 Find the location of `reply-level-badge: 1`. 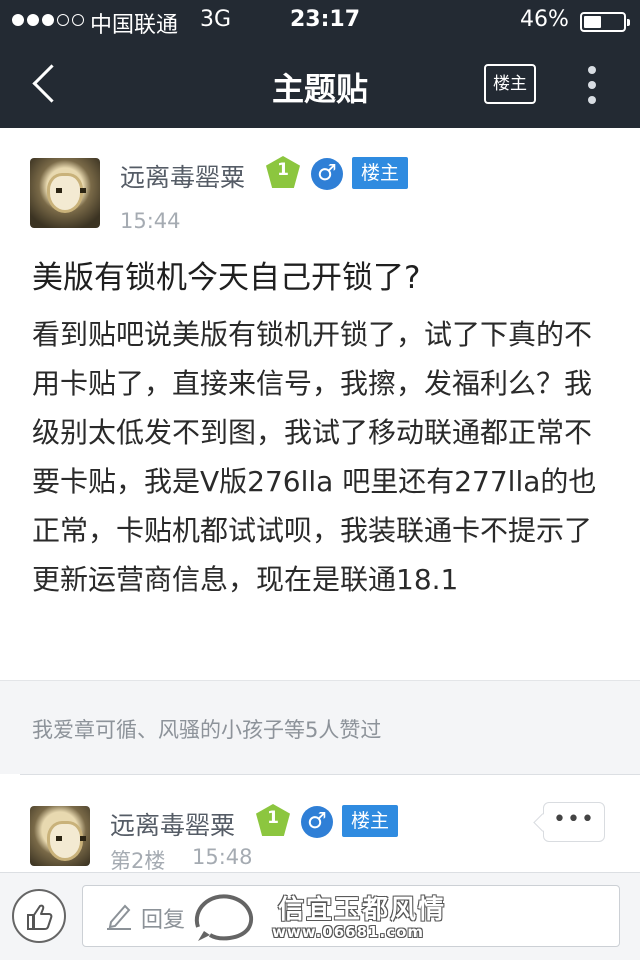

reply-level-badge: 1 is located at coordinates (273, 820).